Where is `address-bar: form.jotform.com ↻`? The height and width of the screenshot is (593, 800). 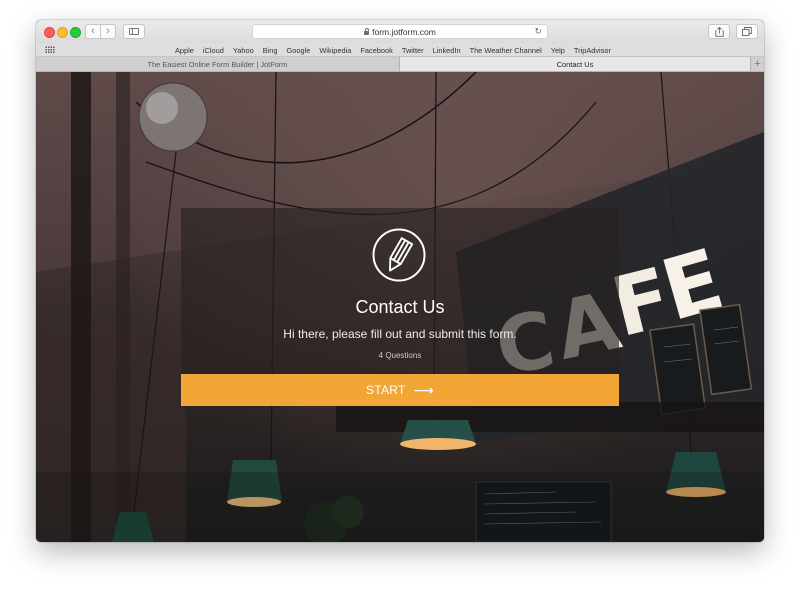 address-bar: form.jotform.com ↻ is located at coordinates (400, 31).